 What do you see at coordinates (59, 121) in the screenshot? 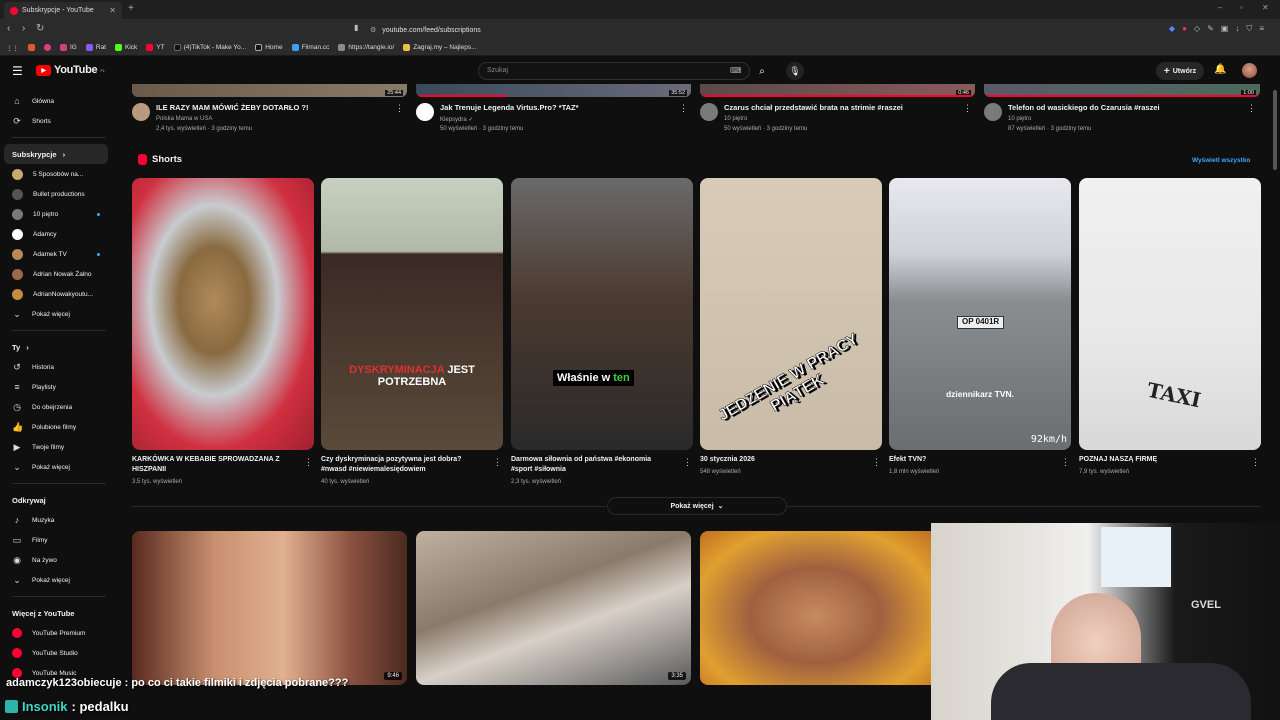
I see `sidebar-item-shorts: ⟳ Shorts` at bounding box center [59, 121].